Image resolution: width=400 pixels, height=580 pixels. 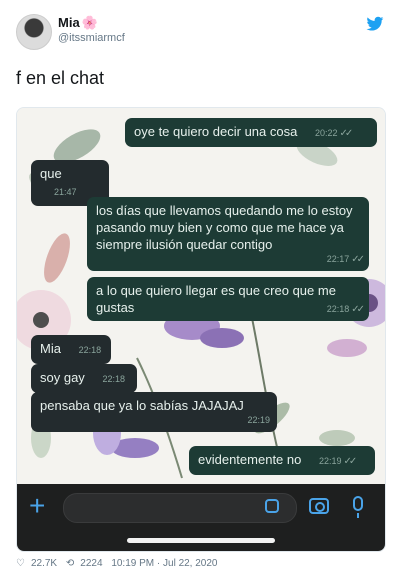 I want to click on message-text: evidentemente no, so click(x=250, y=459).